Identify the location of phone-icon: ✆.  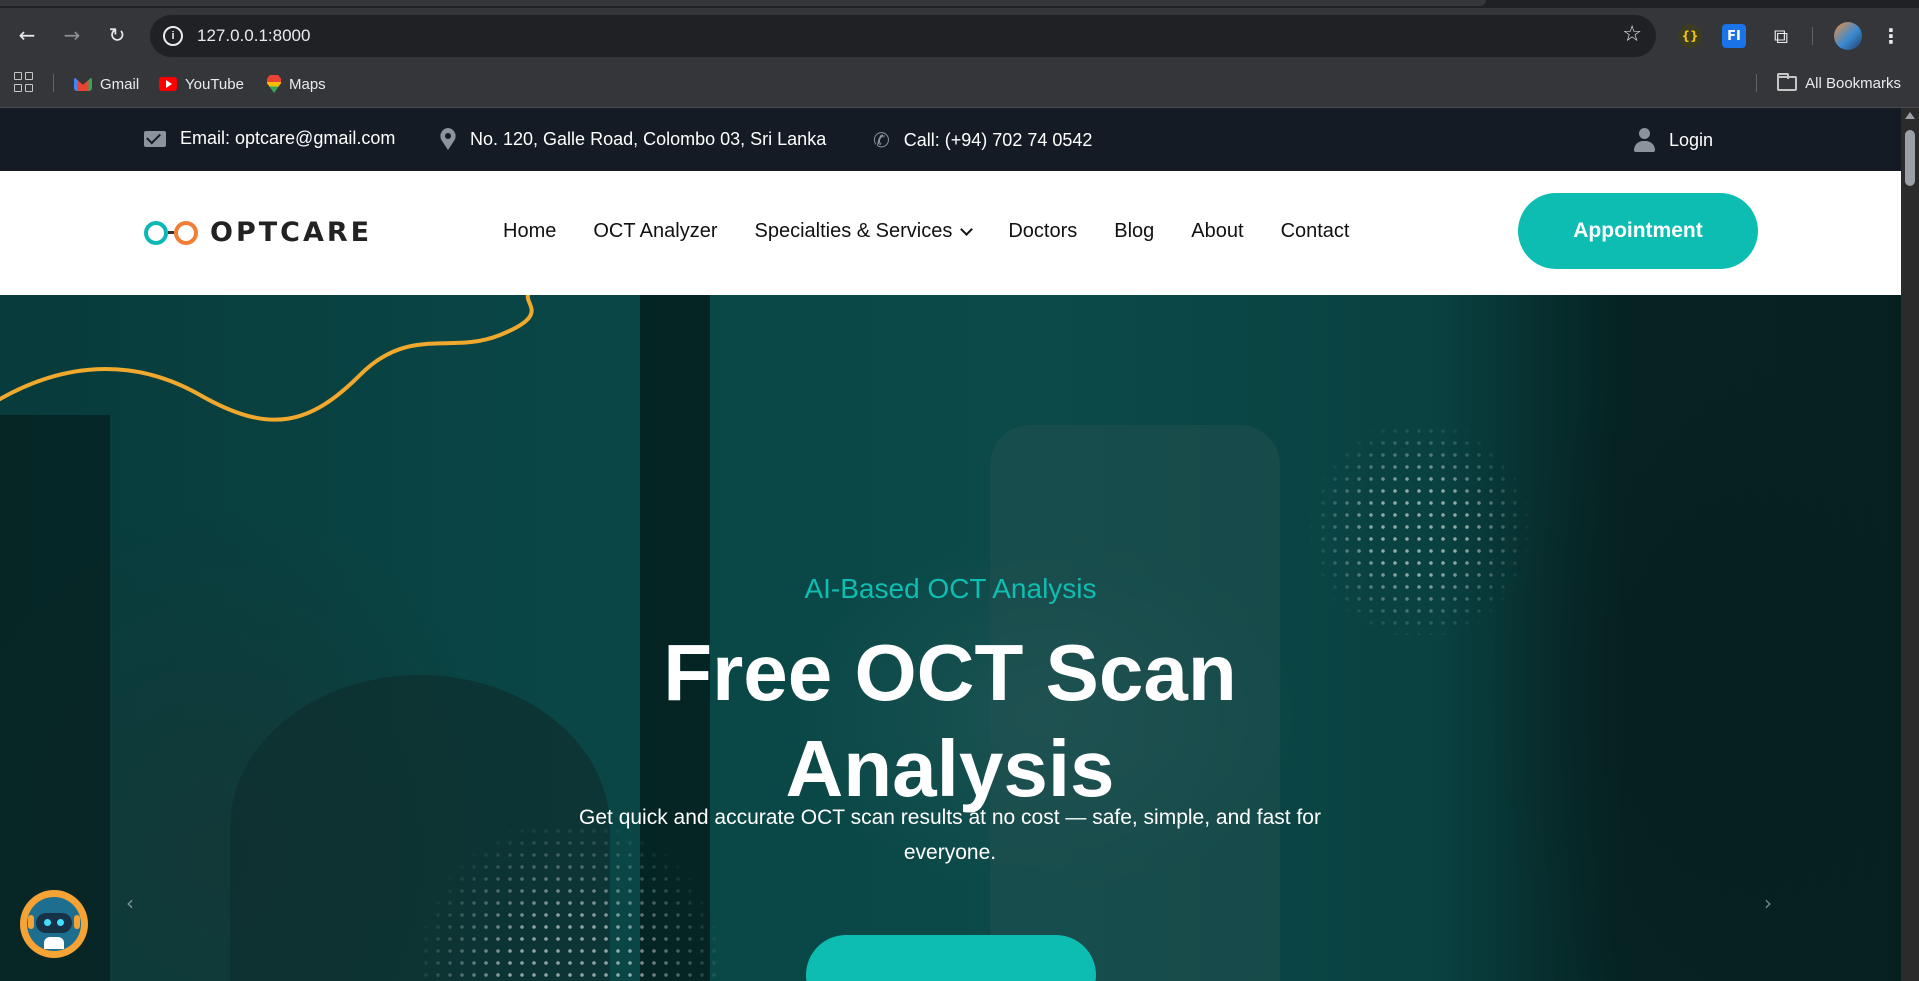
(881, 140).